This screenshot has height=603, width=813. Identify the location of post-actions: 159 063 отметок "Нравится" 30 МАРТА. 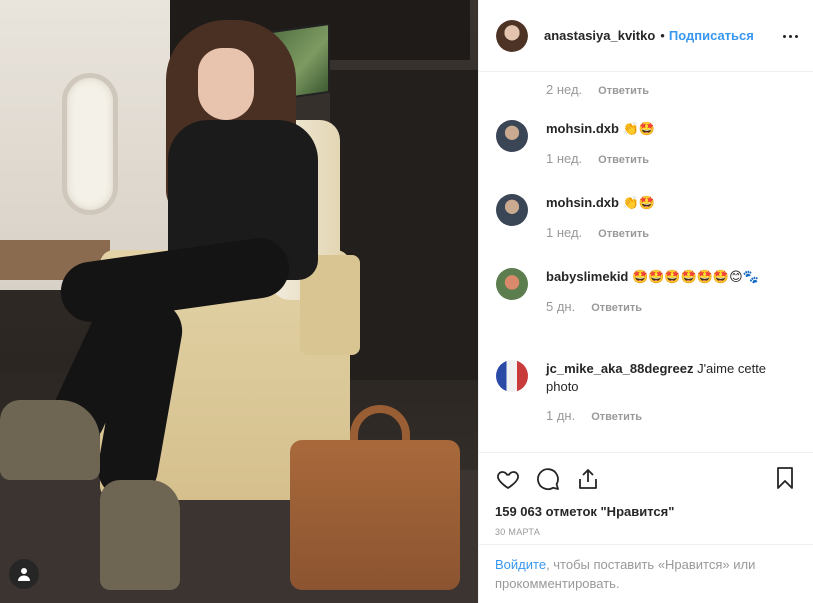
(646, 498).